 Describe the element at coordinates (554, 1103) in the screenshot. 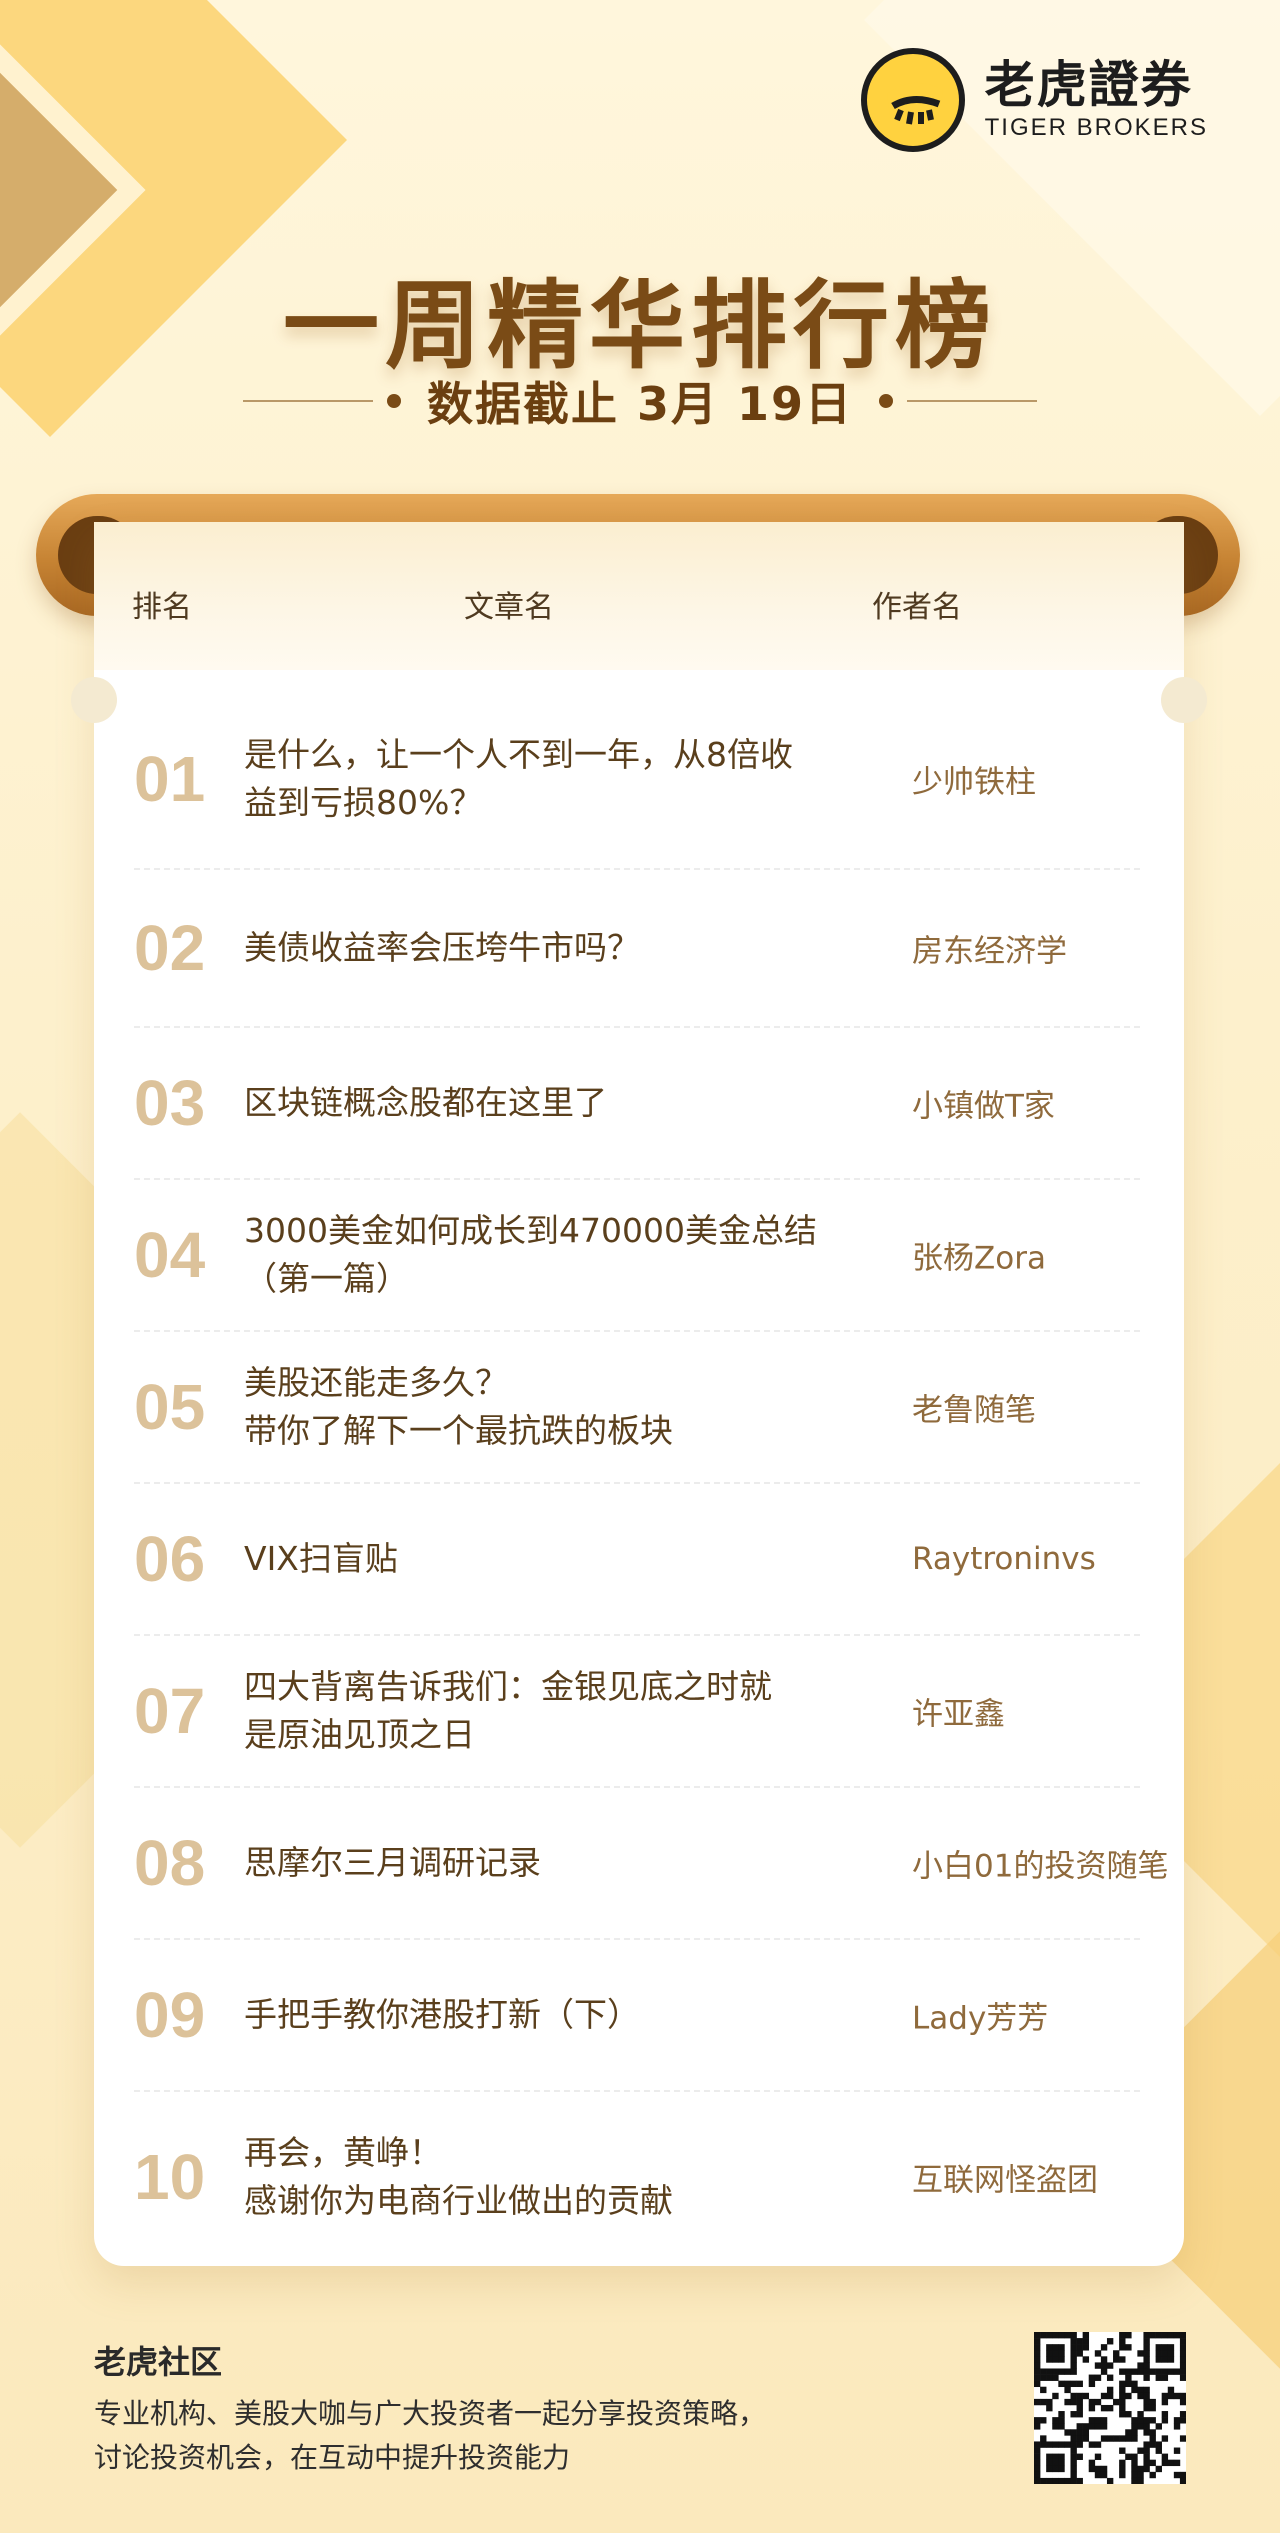

I see `article-title: 区块链概念股都在这里了` at that location.